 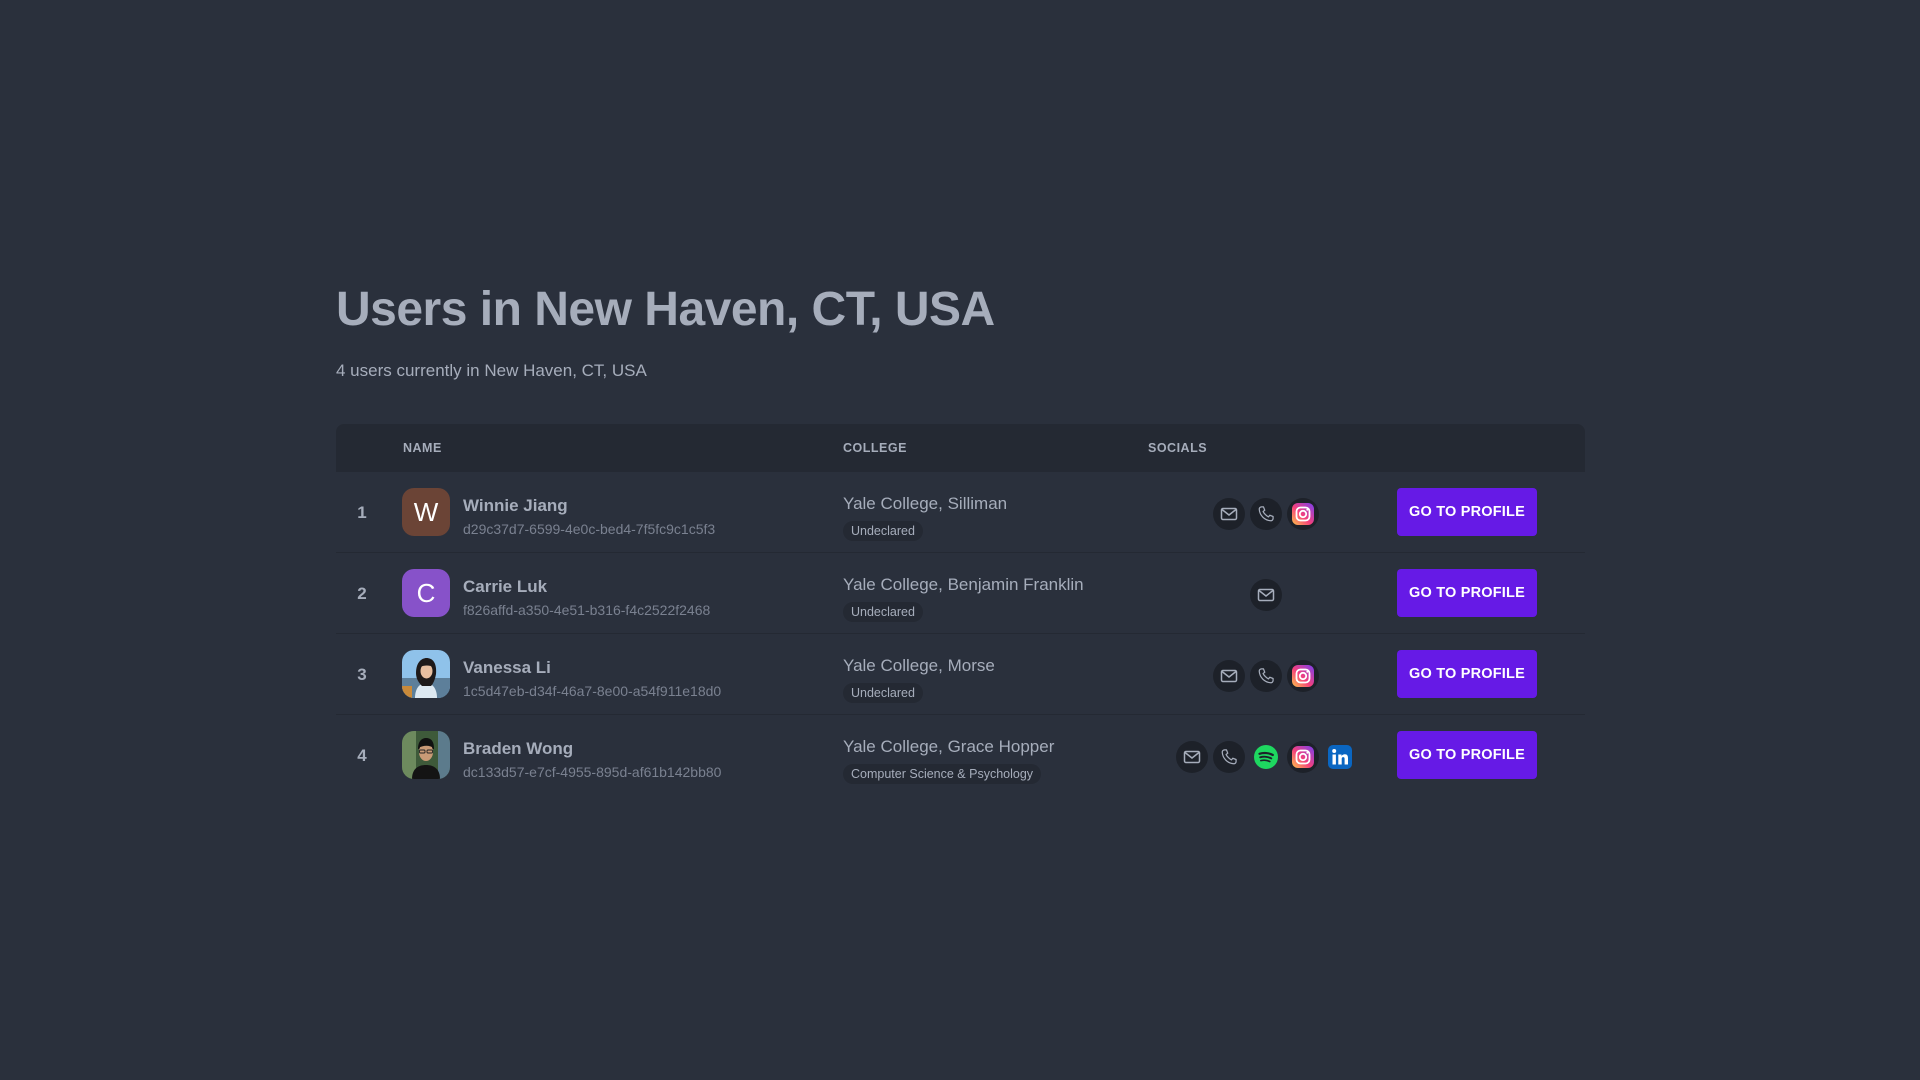 I want to click on avatar-letter: W, so click(x=426, y=511).